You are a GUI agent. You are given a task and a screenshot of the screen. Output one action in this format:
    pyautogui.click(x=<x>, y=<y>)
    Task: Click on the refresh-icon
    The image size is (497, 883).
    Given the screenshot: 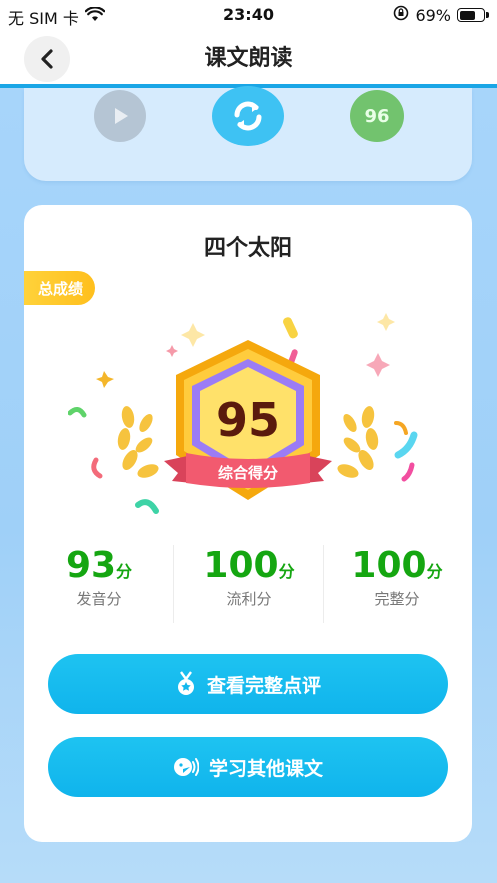 What is the action you would take?
    pyautogui.click(x=248, y=116)
    